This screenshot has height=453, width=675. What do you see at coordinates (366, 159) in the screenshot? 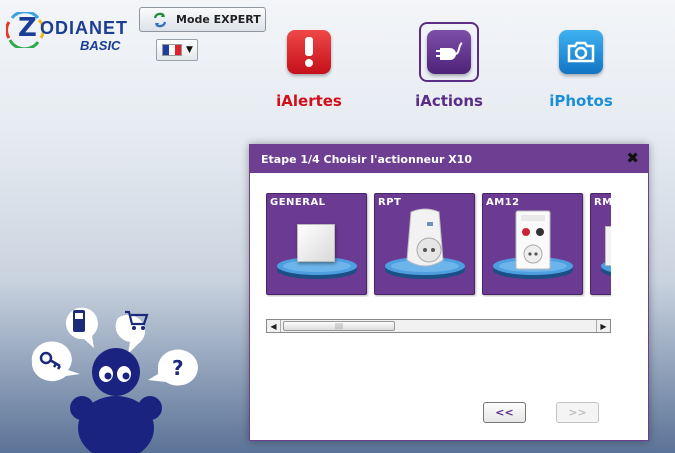
I see `dialog-title: Etape 1/4 Choisir l'actionneur X10` at bounding box center [366, 159].